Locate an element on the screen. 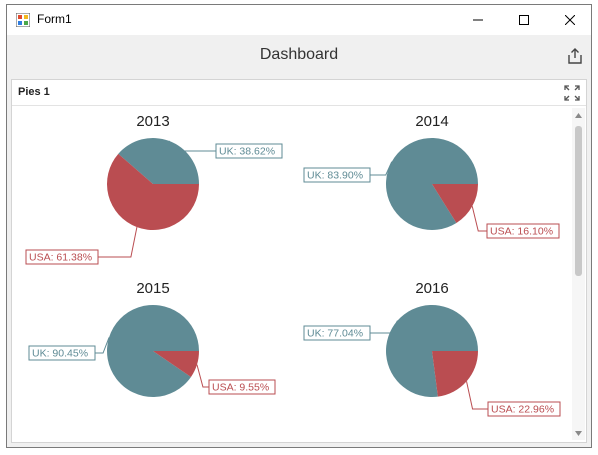 This screenshot has width=598, height=455. pie-label-usa: USA: 16.10% is located at coordinates (521, 232).